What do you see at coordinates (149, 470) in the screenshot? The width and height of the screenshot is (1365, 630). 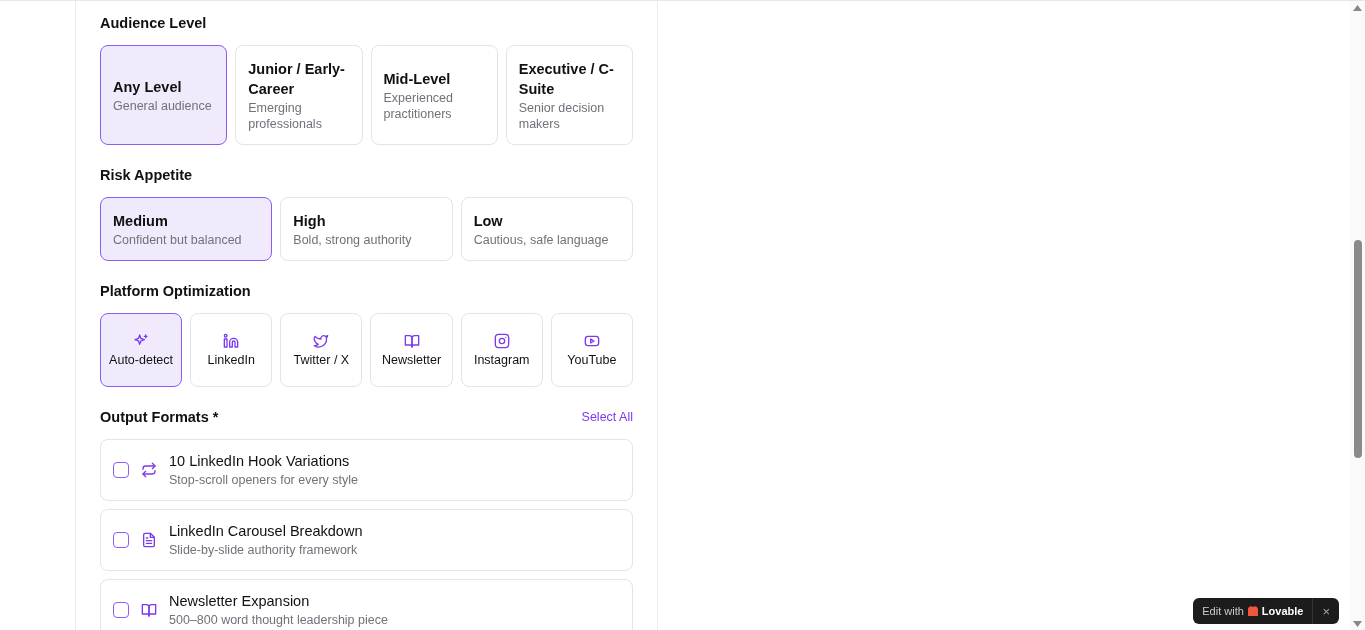 I see `repeat-icon` at bounding box center [149, 470].